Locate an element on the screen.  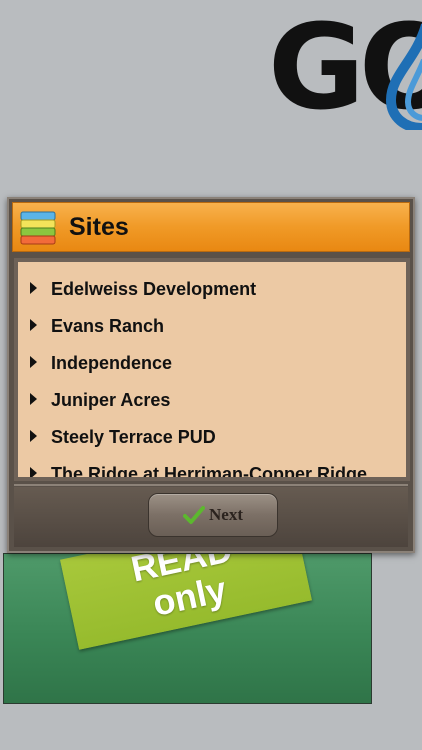
list-item: Juniper Acres is located at coordinates (100, 400).